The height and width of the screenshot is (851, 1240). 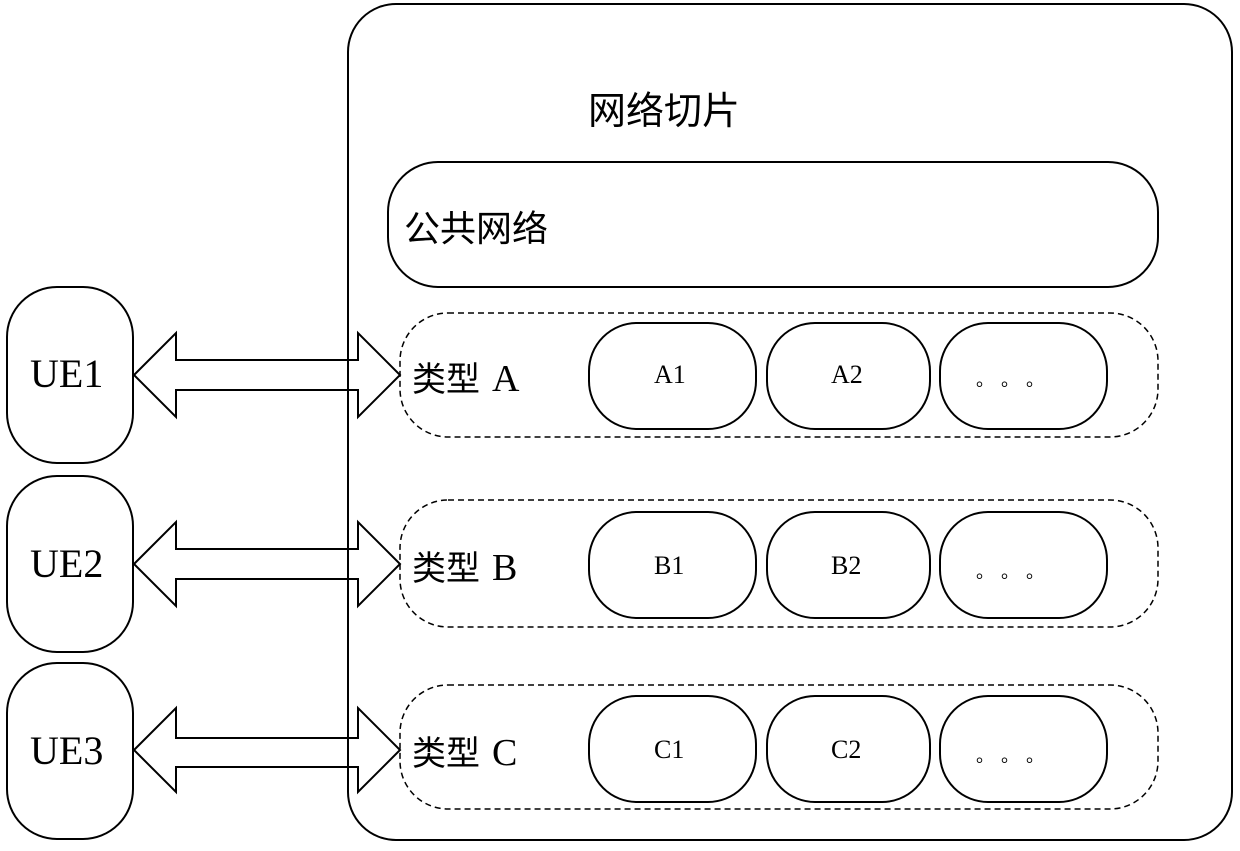 I want to click on ue1-label: UE1, so click(x=67, y=373).